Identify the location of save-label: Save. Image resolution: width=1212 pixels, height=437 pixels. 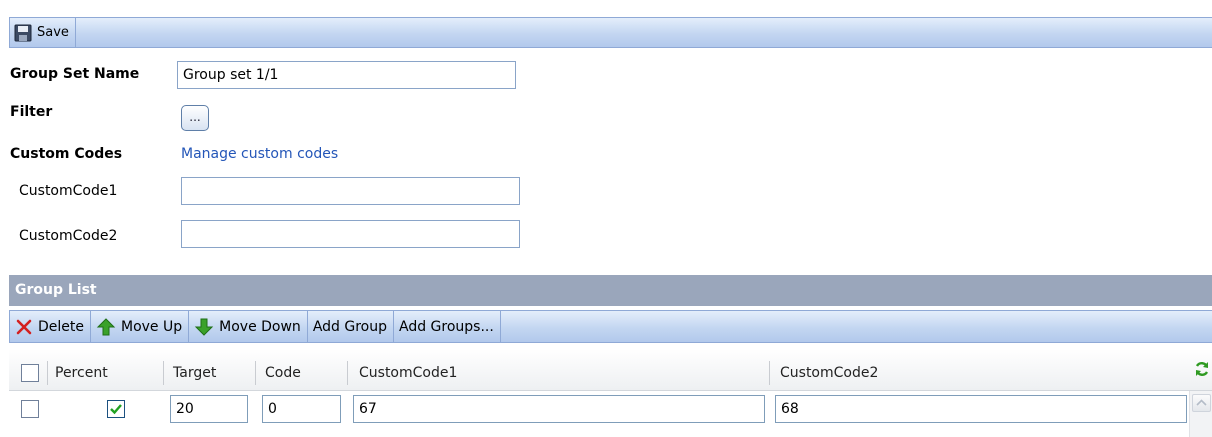
(53, 32).